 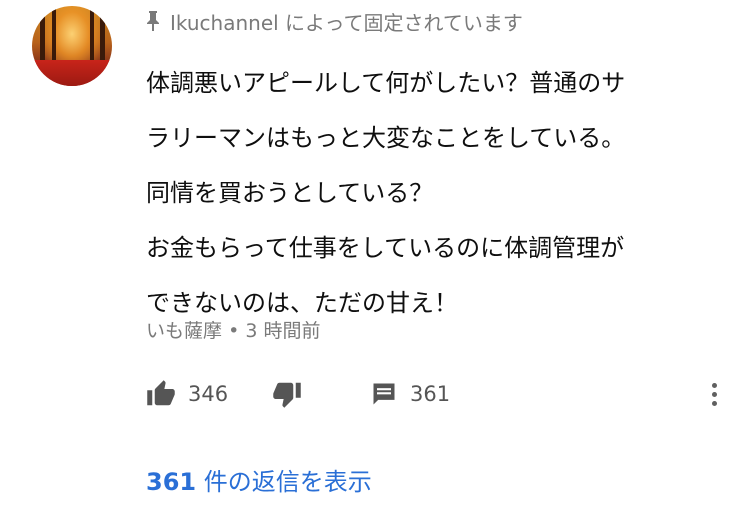 What do you see at coordinates (208, 394) in the screenshot?
I see `like-count: 346` at bounding box center [208, 394].